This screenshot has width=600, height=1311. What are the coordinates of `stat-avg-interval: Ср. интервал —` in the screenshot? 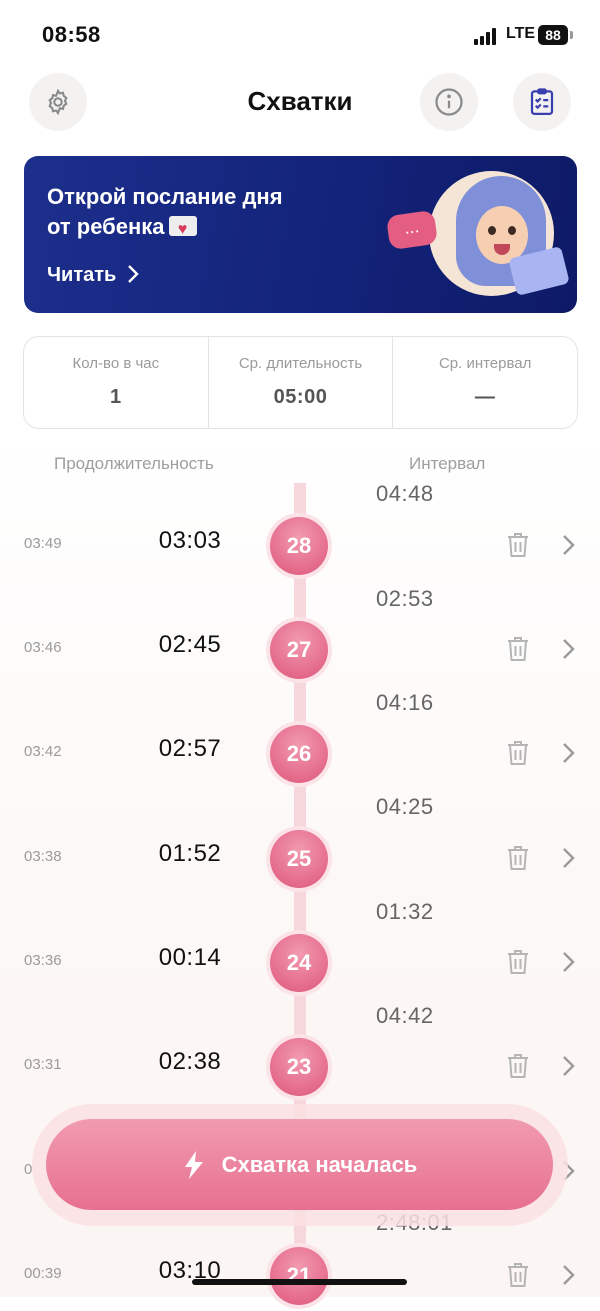 It's located at (484, 382).